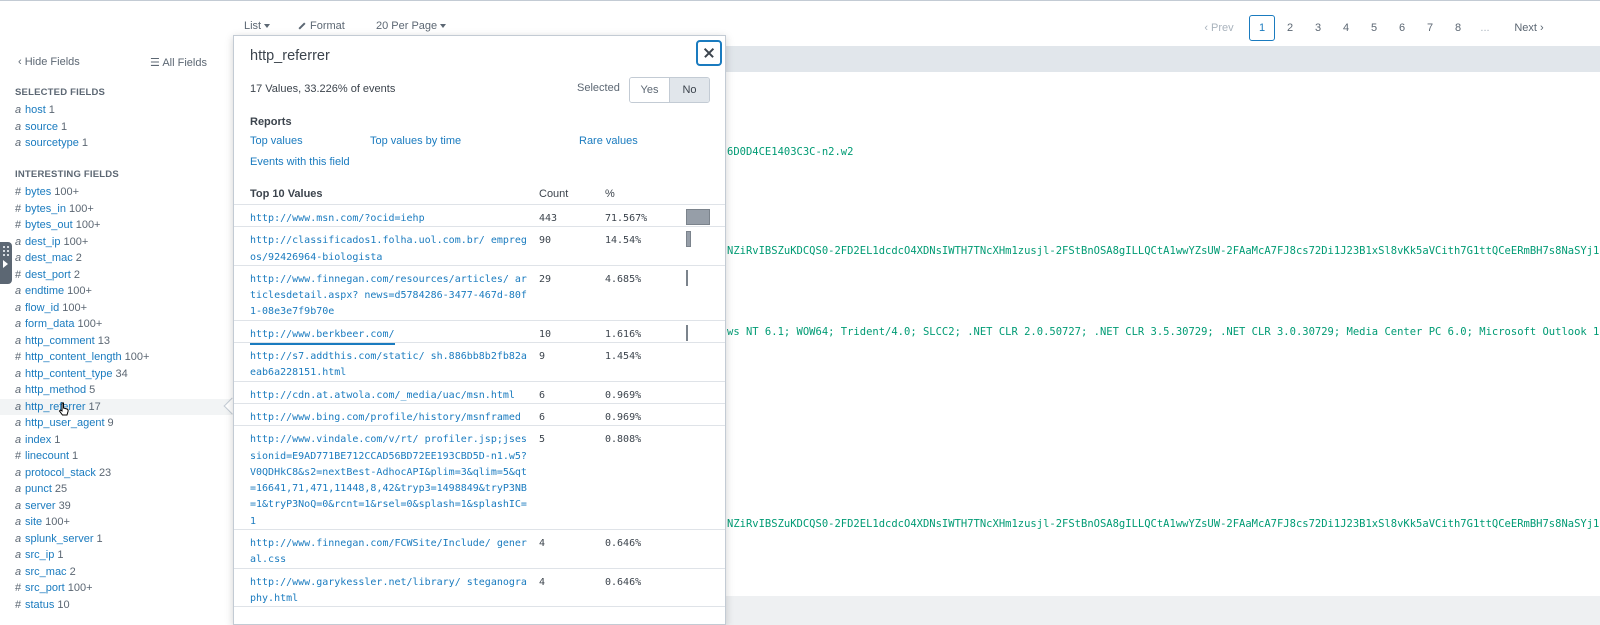 The image size is (1600, 625). What do you see at coordinates (118, 275) in the screenshot?
I see `field-item: # dest_port 2` at bounding box center [118, 275].